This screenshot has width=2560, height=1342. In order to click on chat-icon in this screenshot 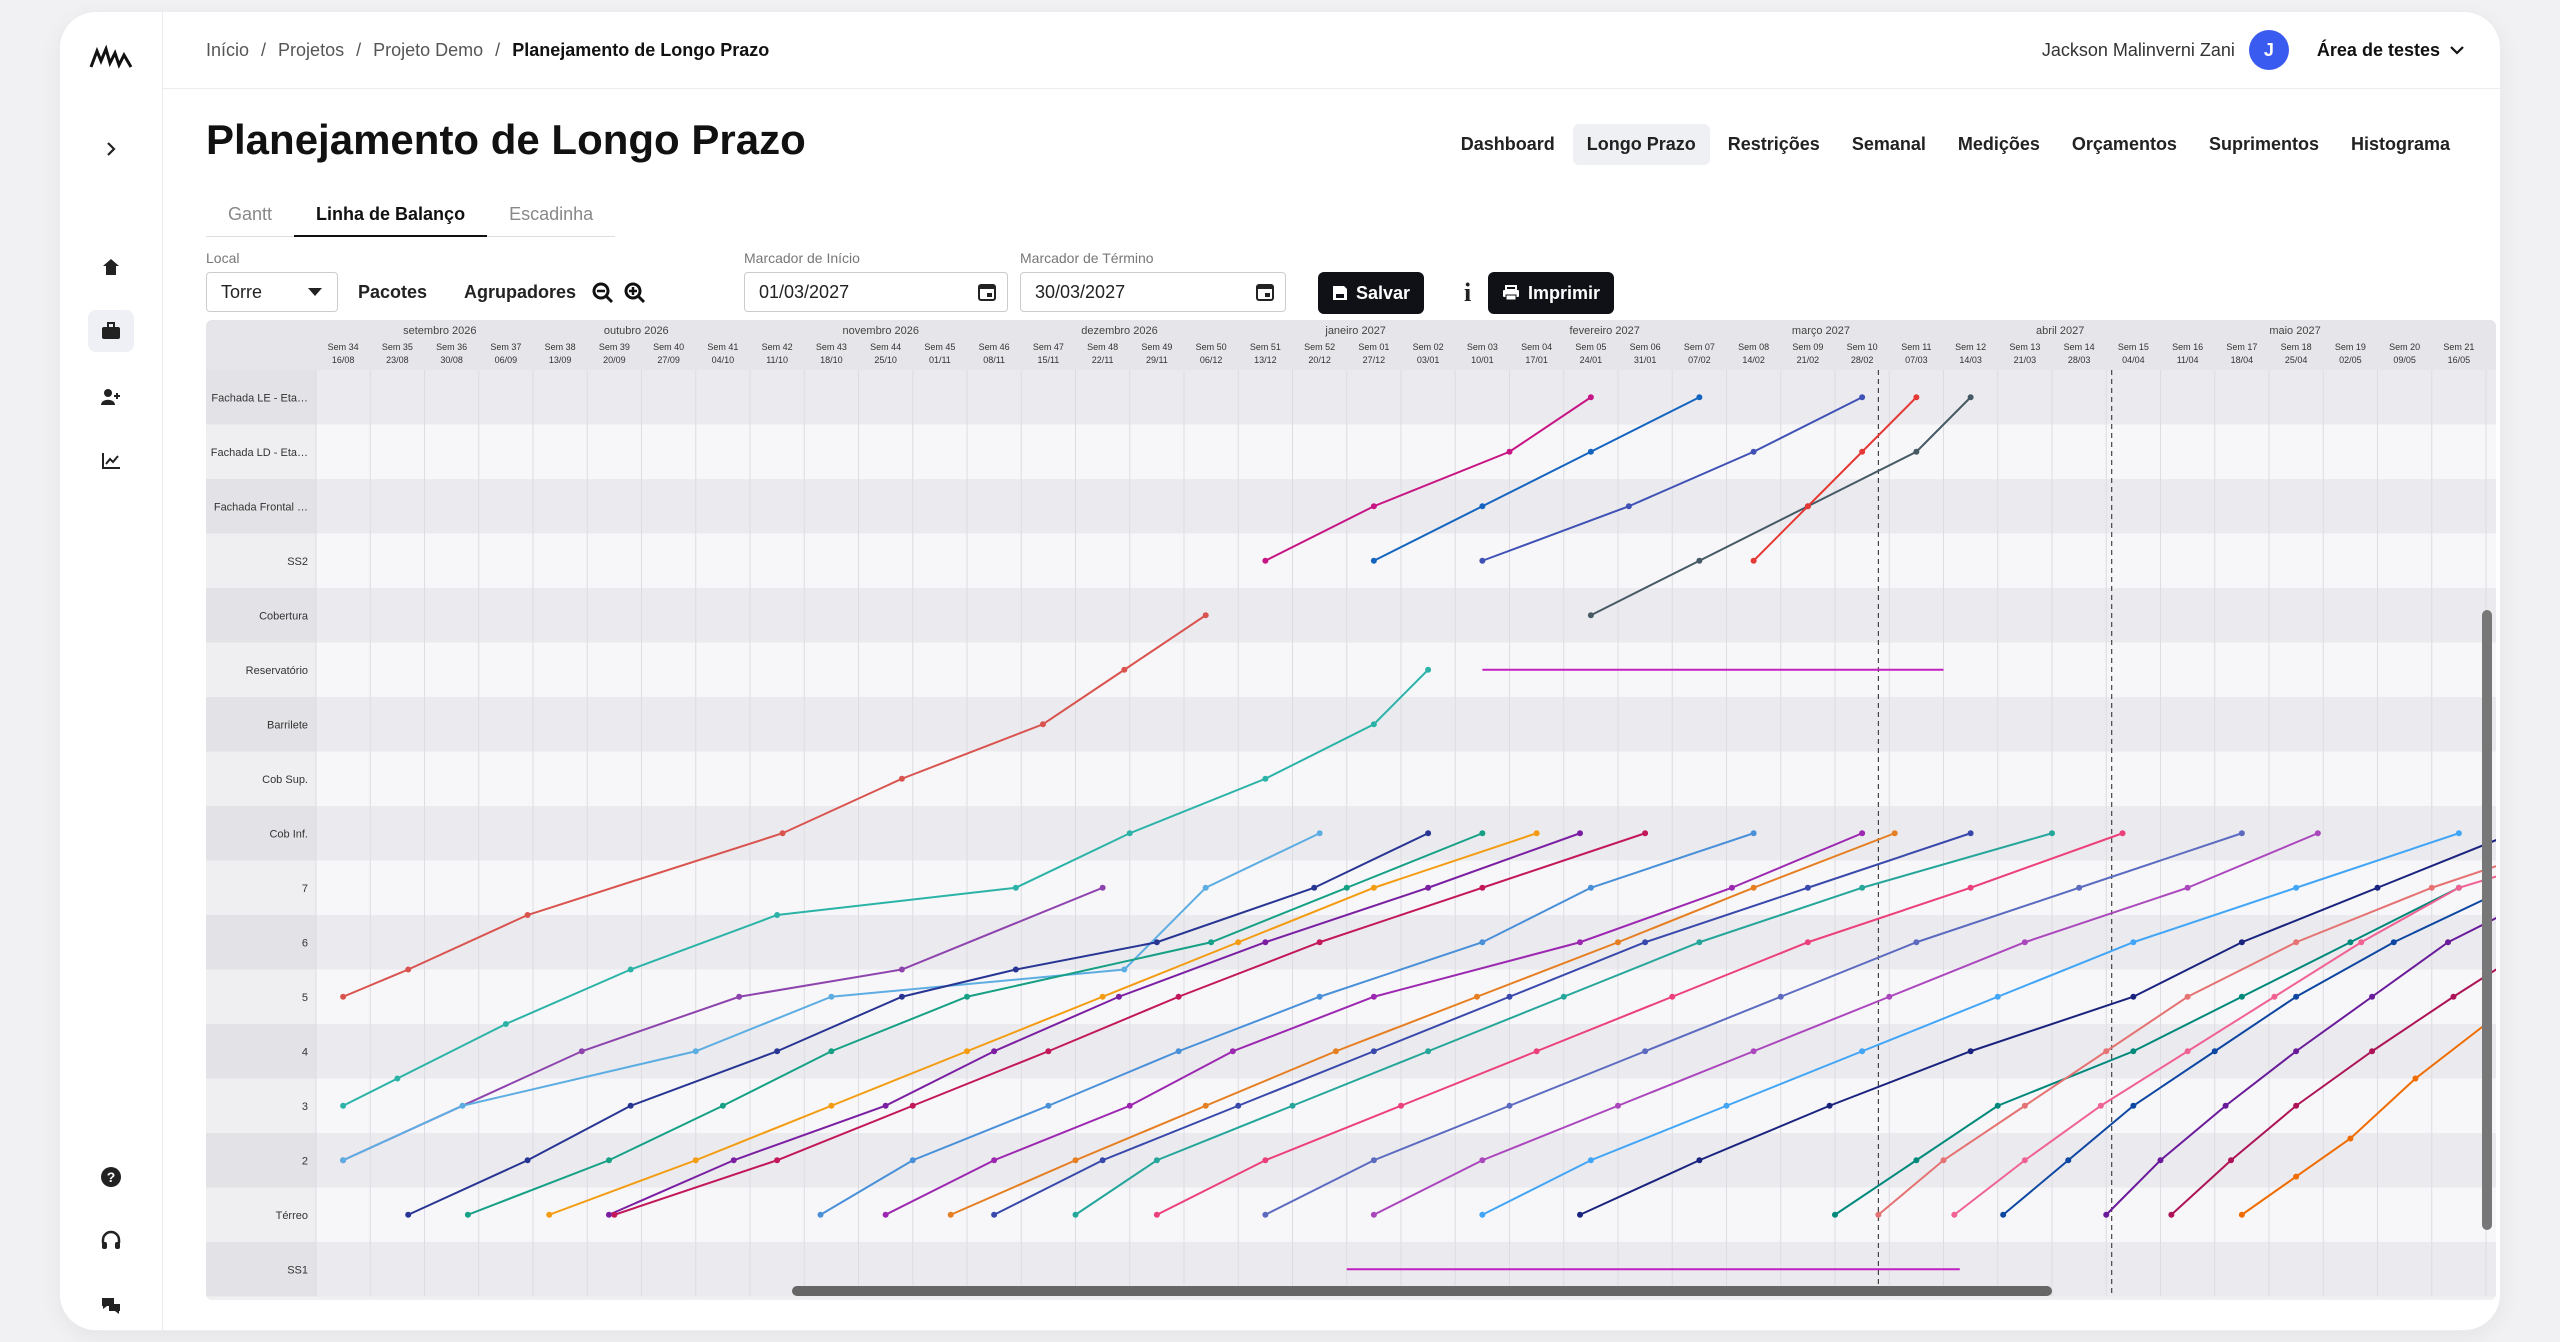, I will do `click(111, 1305)`.